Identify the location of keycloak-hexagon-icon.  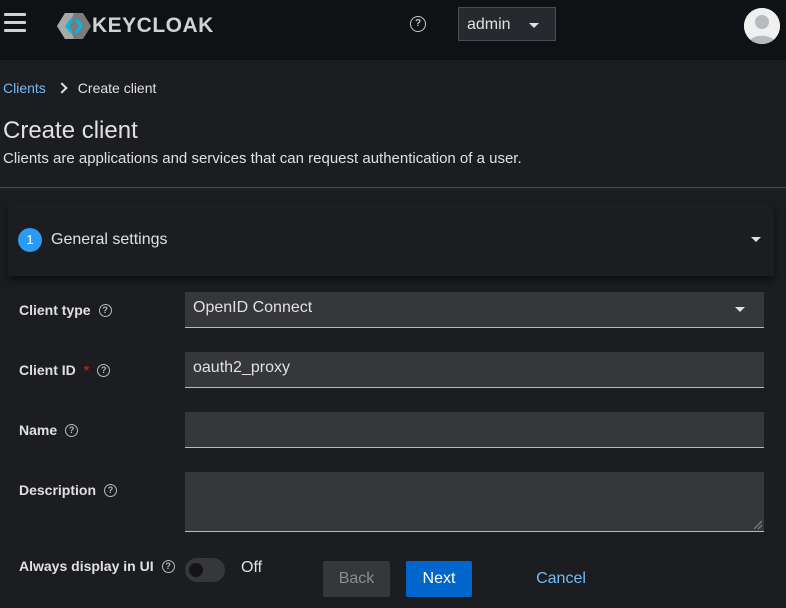
(74, 26).